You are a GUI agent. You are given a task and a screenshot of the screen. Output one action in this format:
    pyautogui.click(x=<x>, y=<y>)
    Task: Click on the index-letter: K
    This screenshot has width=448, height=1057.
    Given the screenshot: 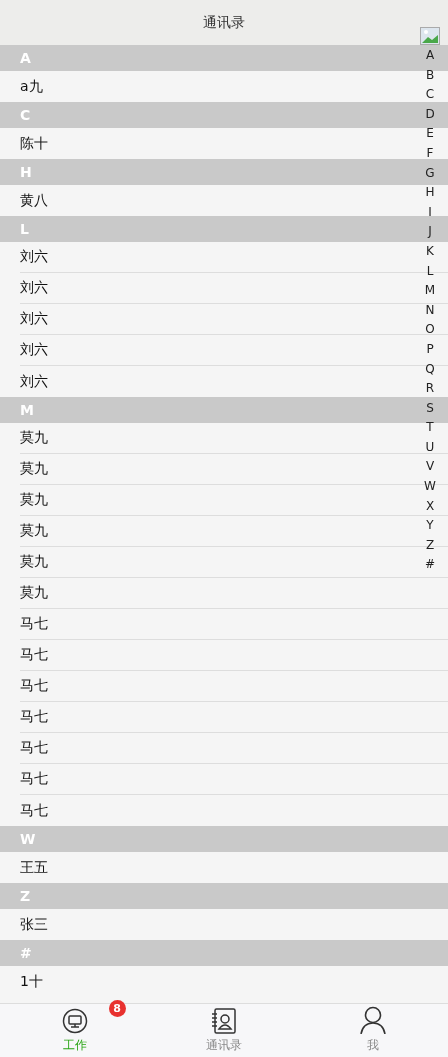 What is the action you would take?
    pyautogui.click(x=430, y=251)
    